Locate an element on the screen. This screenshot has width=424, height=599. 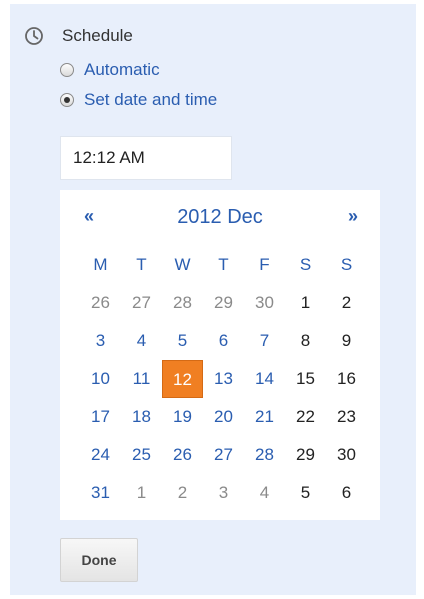
calendar-week-row: 17 18 19 20 21 22 23 is located at coordinates (225, 417).